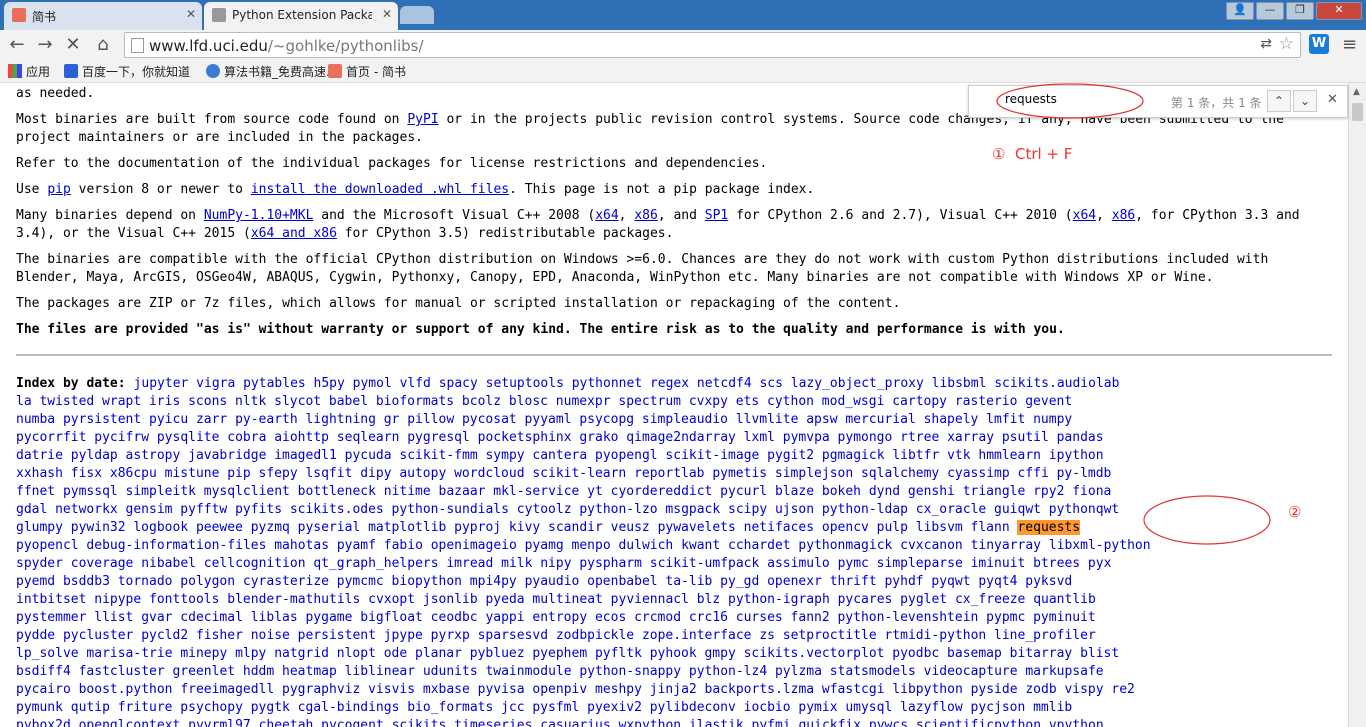 Image resolution: width=1366 pixels, height=727 pixels. I want to click on package-link-pyopencl: pyopencl, so click(47, 545).